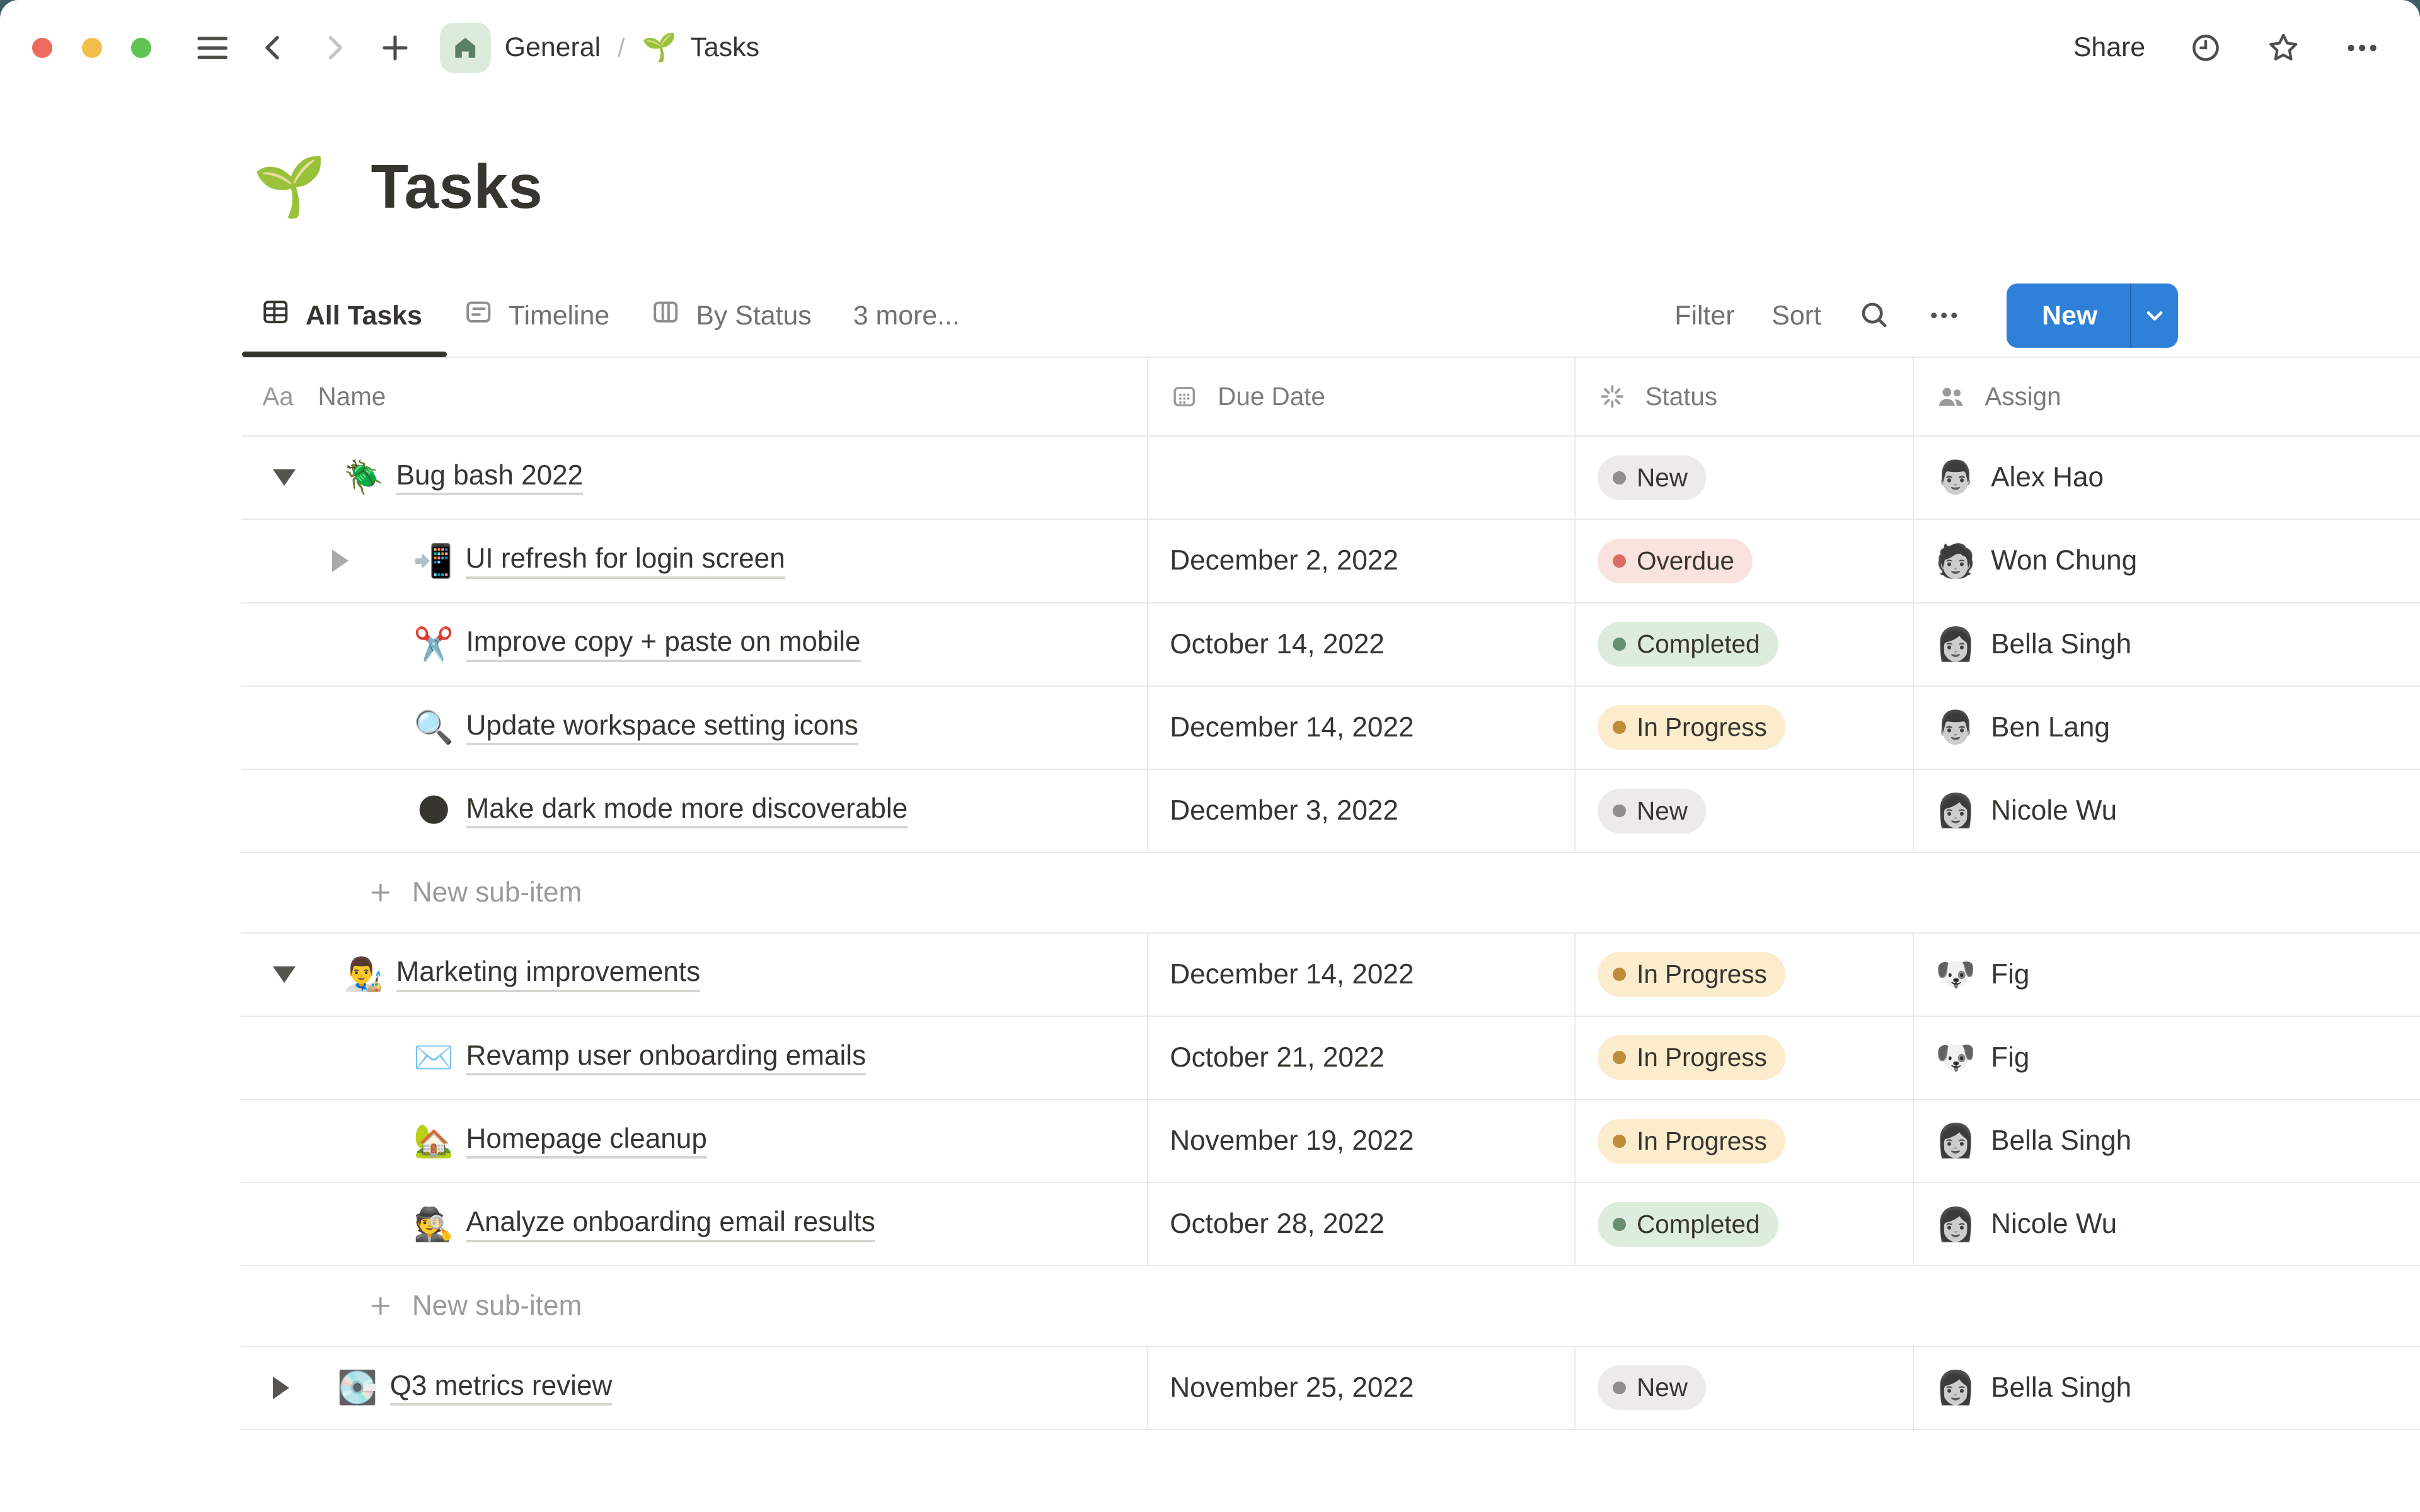 The height and width of the screenshot is (1512, 2420). What do you see at coordinates (1362, 644) in the screenshot?
I see `due-date-cell: October 14, 2022` at bounding box center [1362, 644].